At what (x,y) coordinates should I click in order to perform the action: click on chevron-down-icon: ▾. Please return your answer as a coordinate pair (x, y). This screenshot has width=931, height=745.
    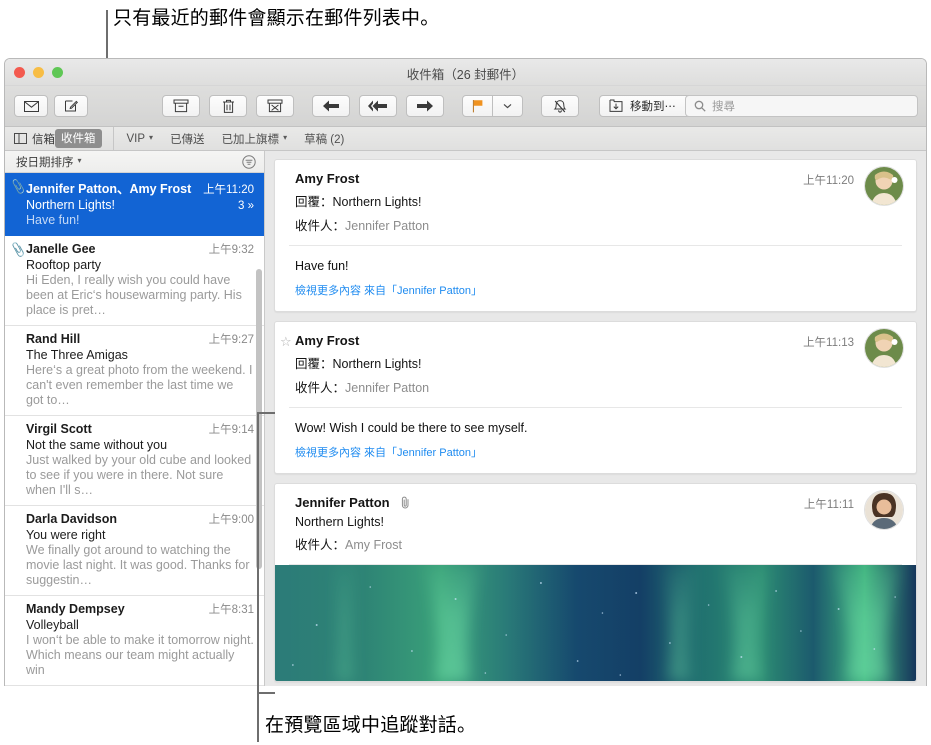
    Looking at the image, I should click on (79, 160).